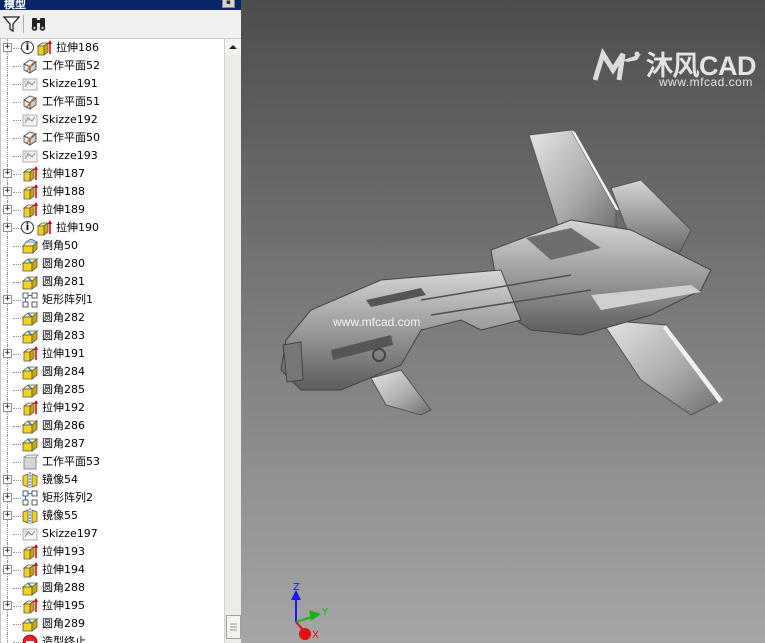 This screenshot has width=765, height=643. I want to click on browser-toolbar, so click(120, 24).